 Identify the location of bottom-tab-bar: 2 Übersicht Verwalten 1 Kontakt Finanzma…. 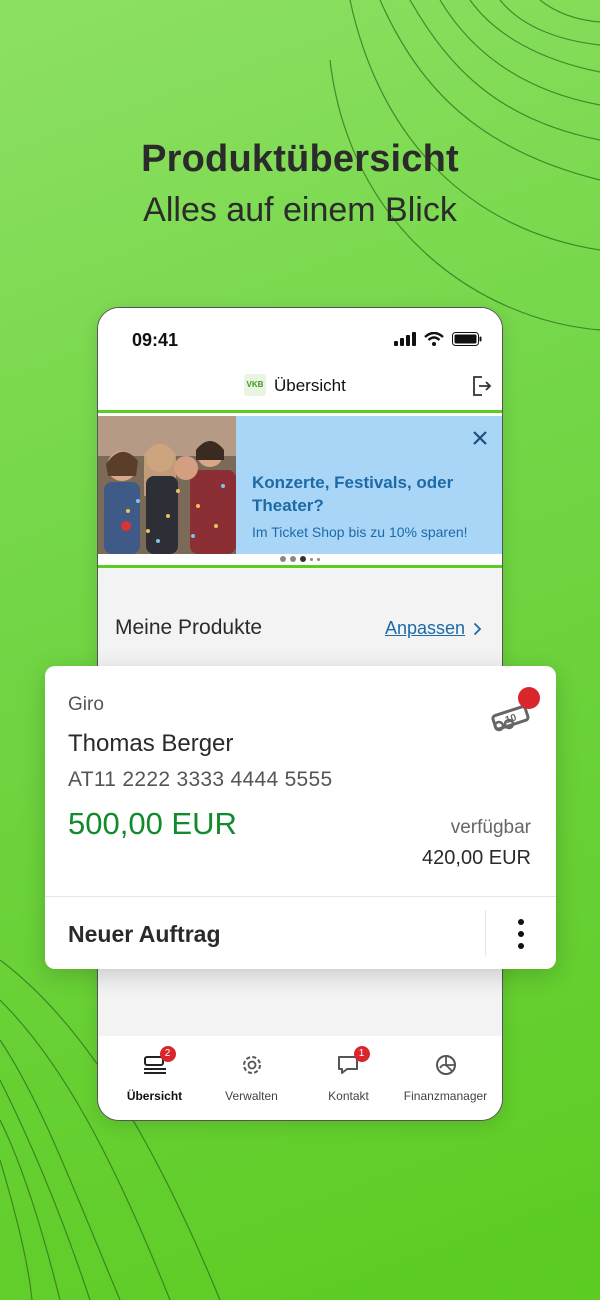
(300, 1078).